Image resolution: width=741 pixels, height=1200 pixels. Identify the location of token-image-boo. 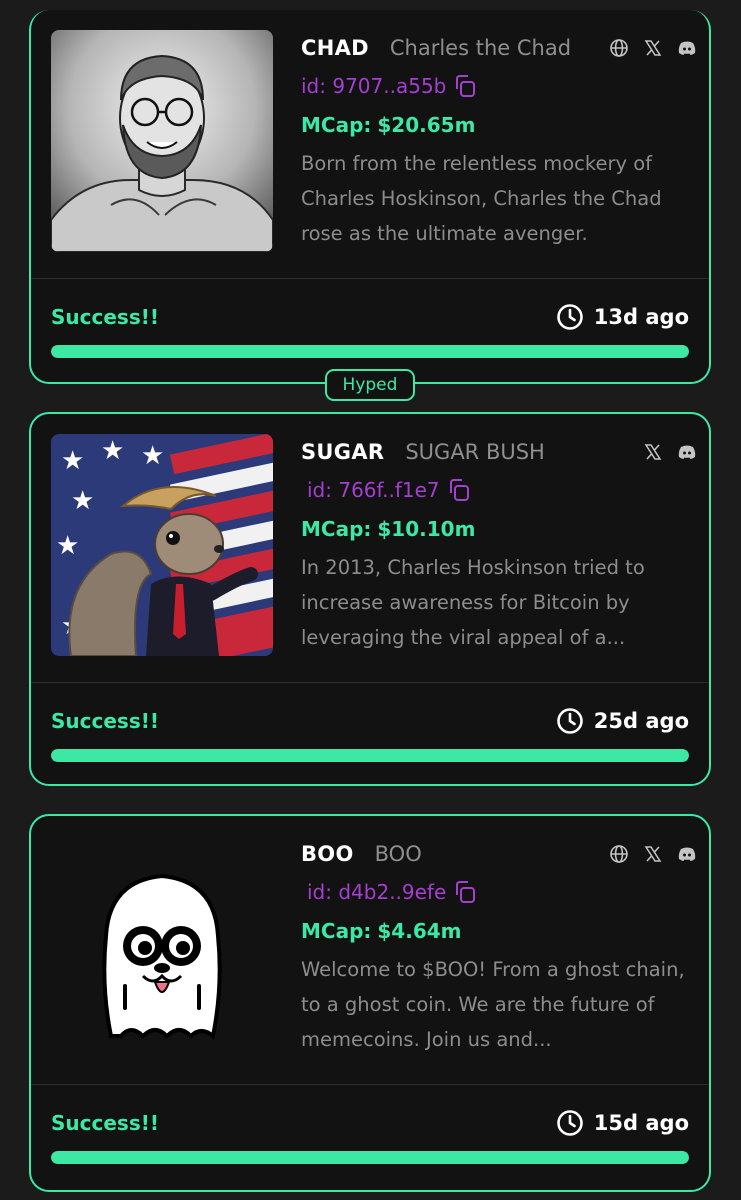
(162, 947).